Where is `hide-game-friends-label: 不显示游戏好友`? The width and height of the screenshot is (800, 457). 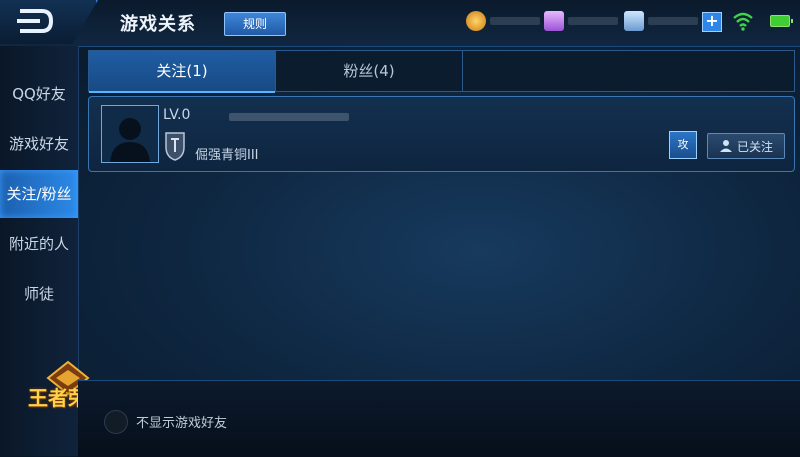
hide-game-friends-label: 不显示游戏好友 is located at coordinates (182, 423).